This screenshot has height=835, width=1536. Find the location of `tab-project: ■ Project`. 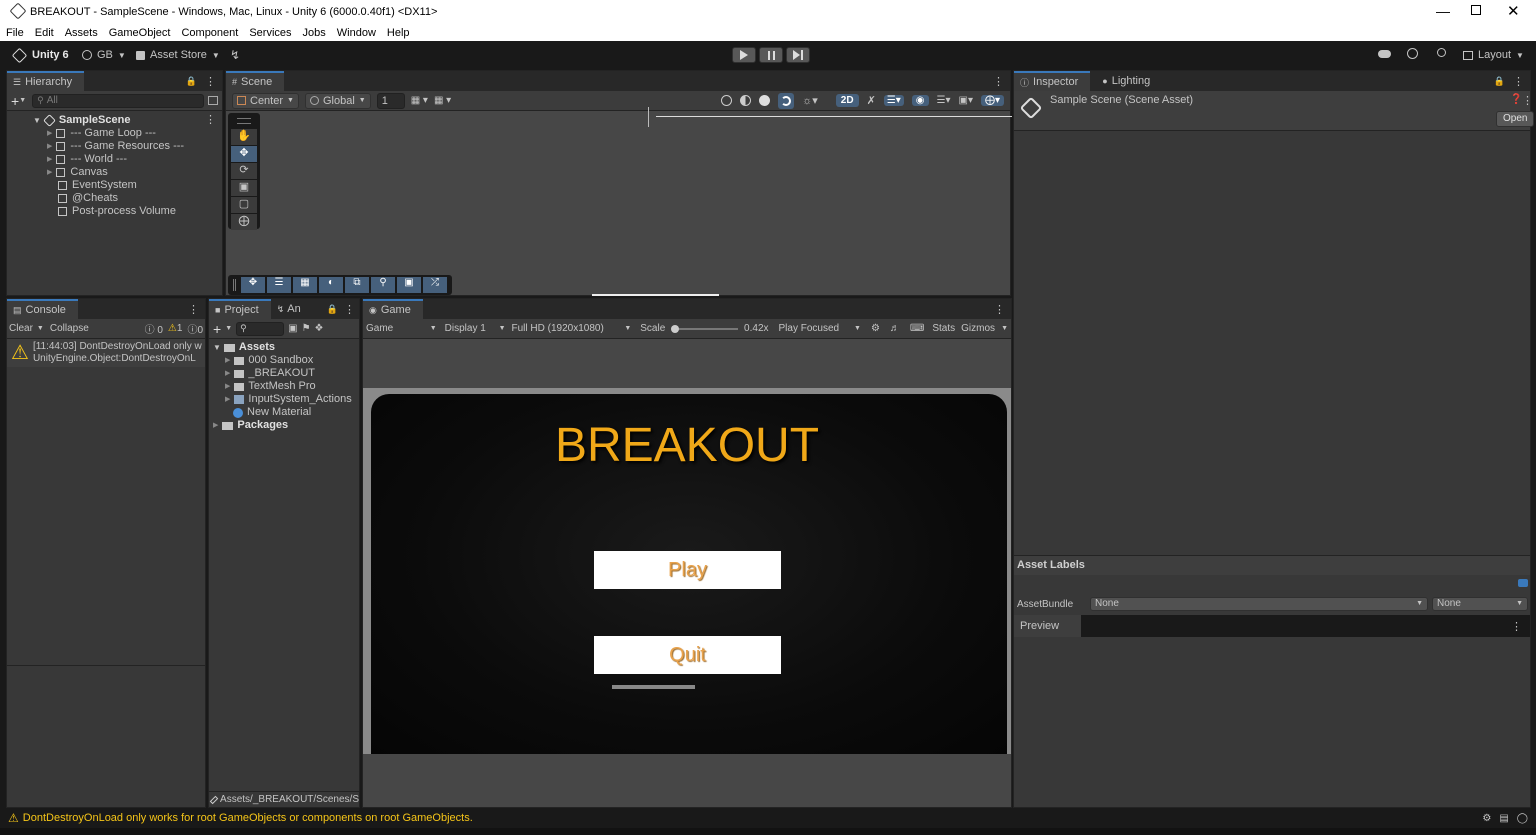

tab-project: ■ Project is located at coordinates (240, 309).